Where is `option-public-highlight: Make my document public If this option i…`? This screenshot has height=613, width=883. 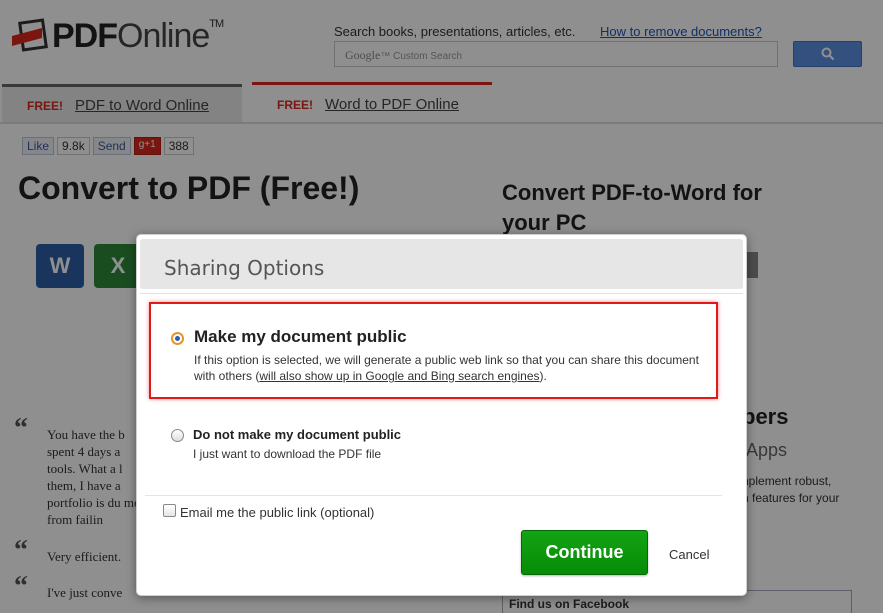
option-public-highlight: Make my document public If this option i… is located at coordinates (433, 350).